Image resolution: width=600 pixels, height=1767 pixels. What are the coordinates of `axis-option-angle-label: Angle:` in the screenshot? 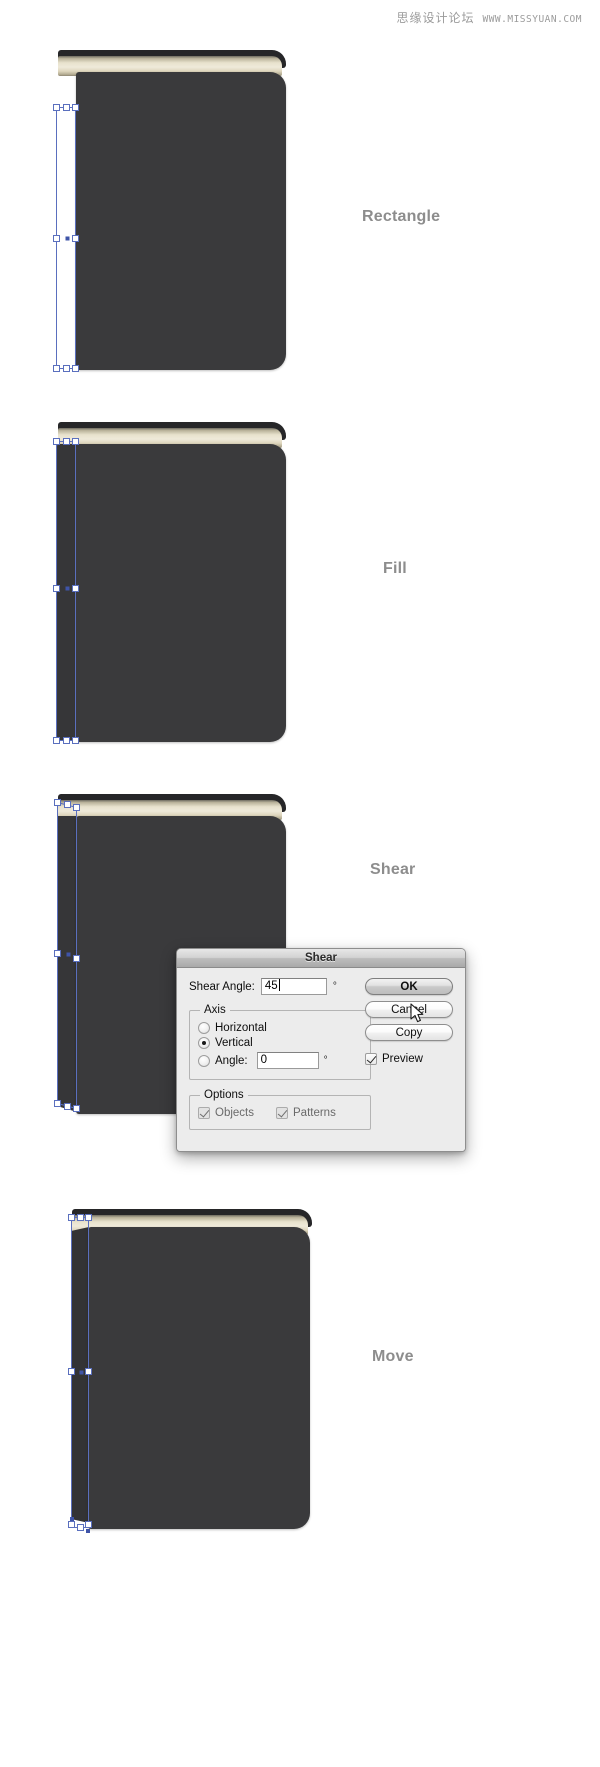 It's located at (231, 1060).